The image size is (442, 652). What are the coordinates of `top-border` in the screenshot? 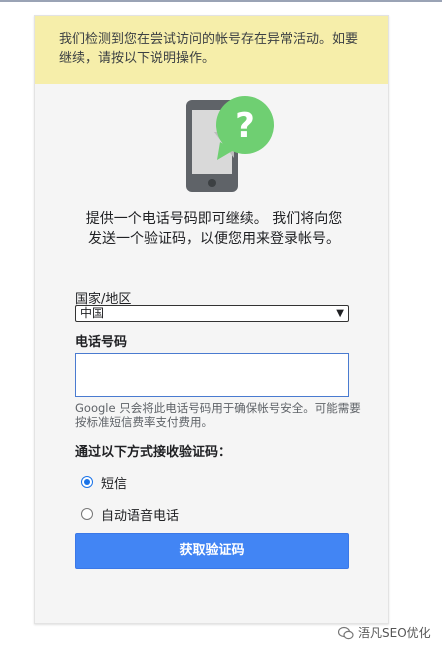 It's located at (221, 1).